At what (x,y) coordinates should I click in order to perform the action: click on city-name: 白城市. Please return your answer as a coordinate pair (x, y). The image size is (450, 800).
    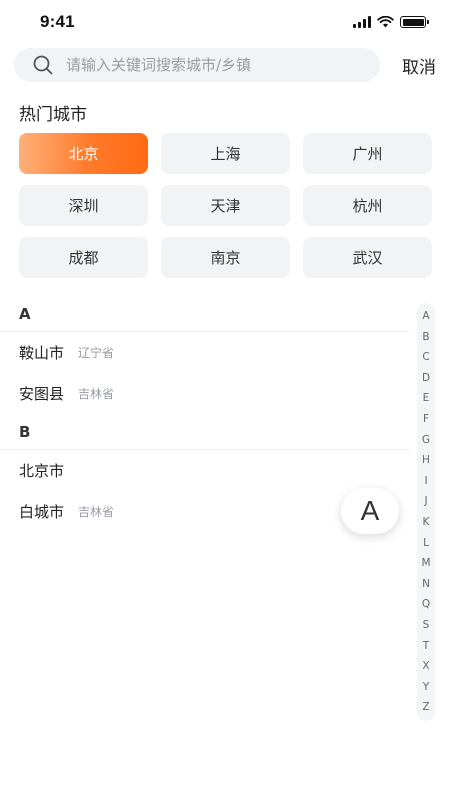
    Looking at the image, I should click on (42, 512).